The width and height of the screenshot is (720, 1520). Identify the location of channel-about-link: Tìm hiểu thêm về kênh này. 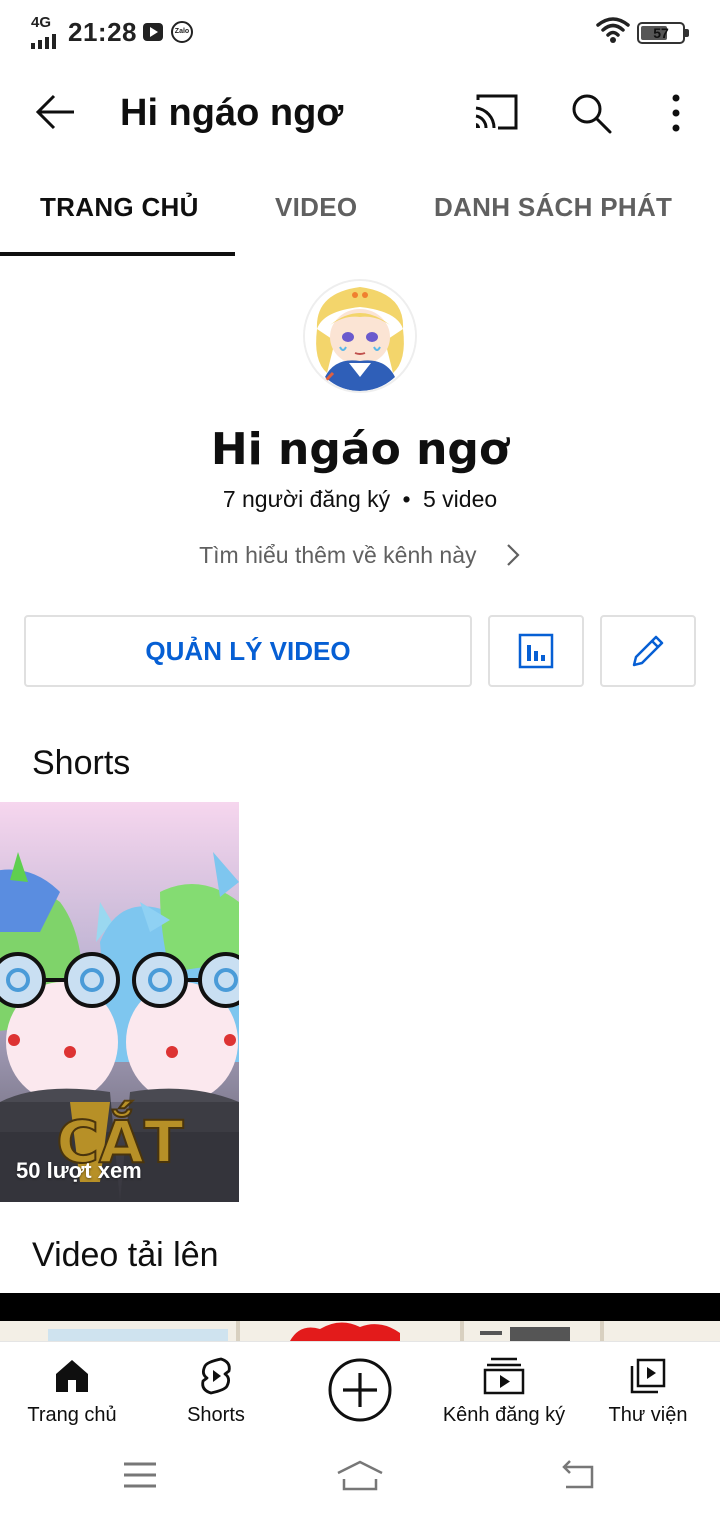
(360, 555).